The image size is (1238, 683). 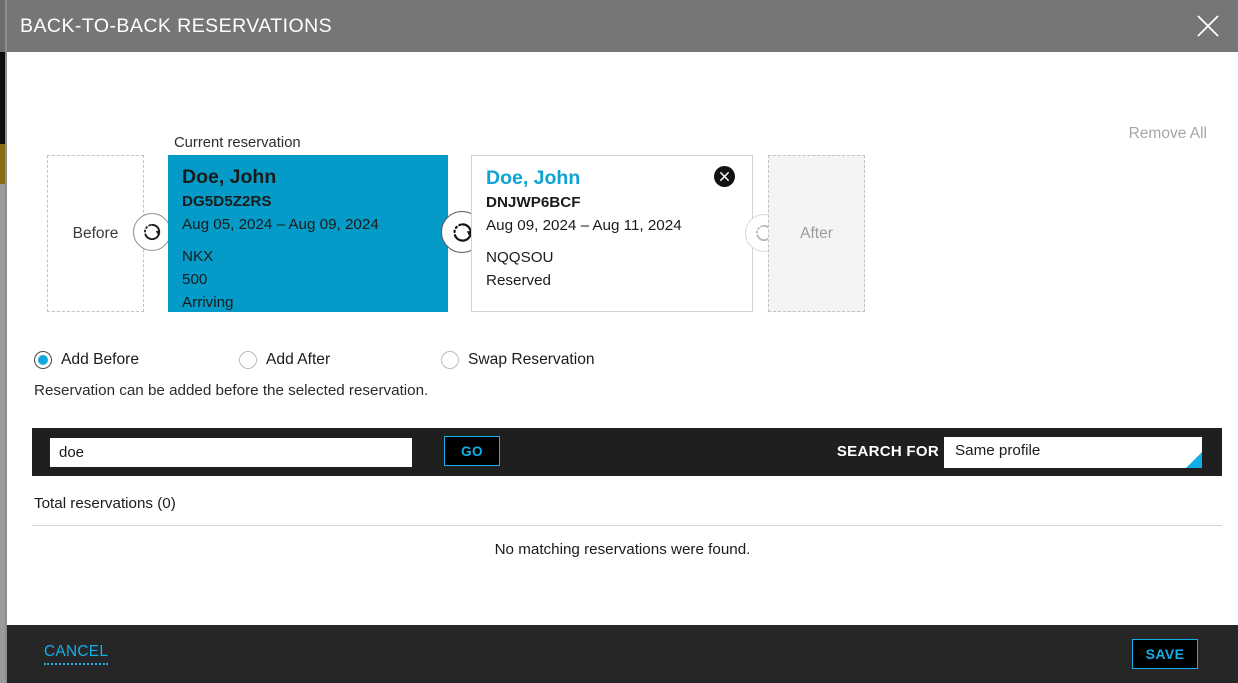 What do you see at coordinates (105, 503) in the screenshot?
I see `total-reservations-label: Total reservations (0)` at bounding box center [105, 503].